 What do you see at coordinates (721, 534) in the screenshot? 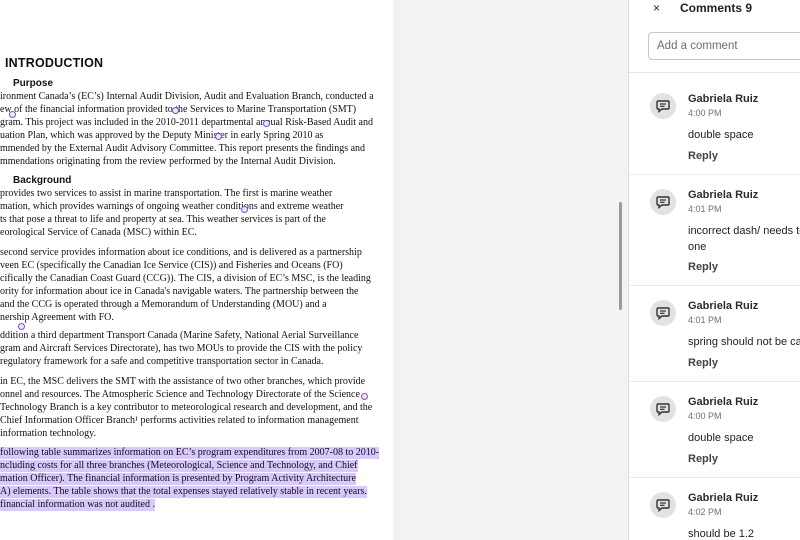
I see `comment-text: should be 1.2` at bounding box center [721, 534].